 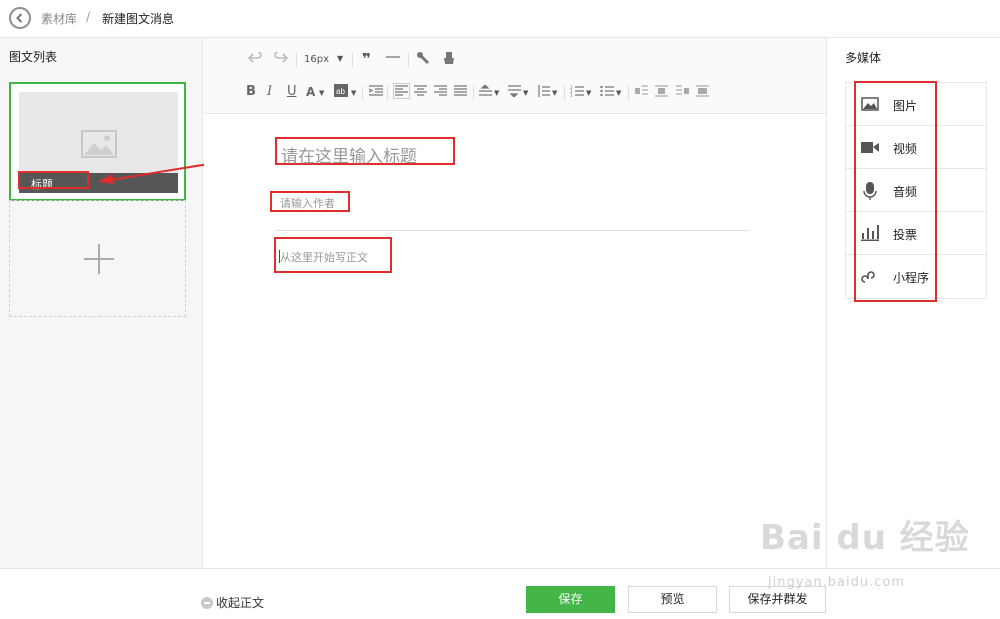 I want to click on editor-divider, so click(x=511, y=230).